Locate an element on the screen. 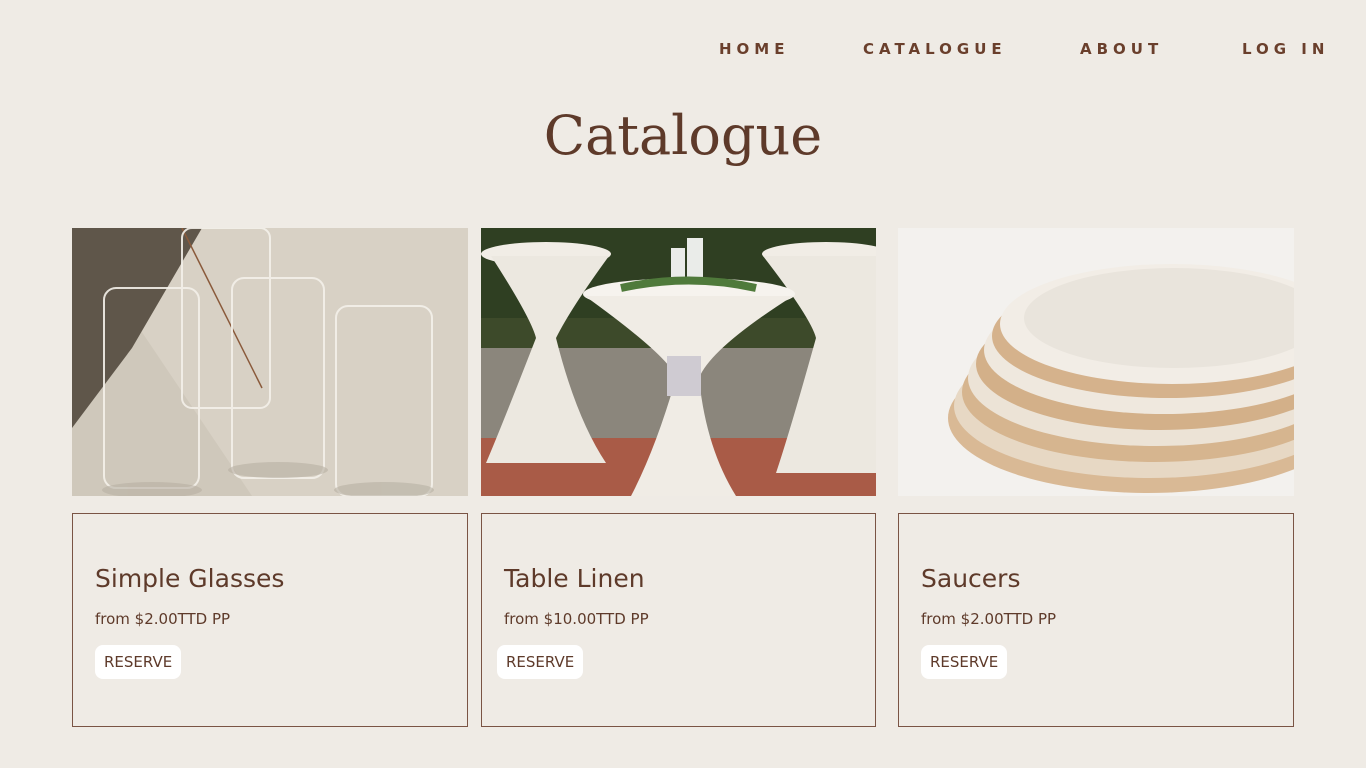 Image resolution: width=1366 pixels, height=768 pixels. product-name: Saucers is located at coordinates (971, 578).